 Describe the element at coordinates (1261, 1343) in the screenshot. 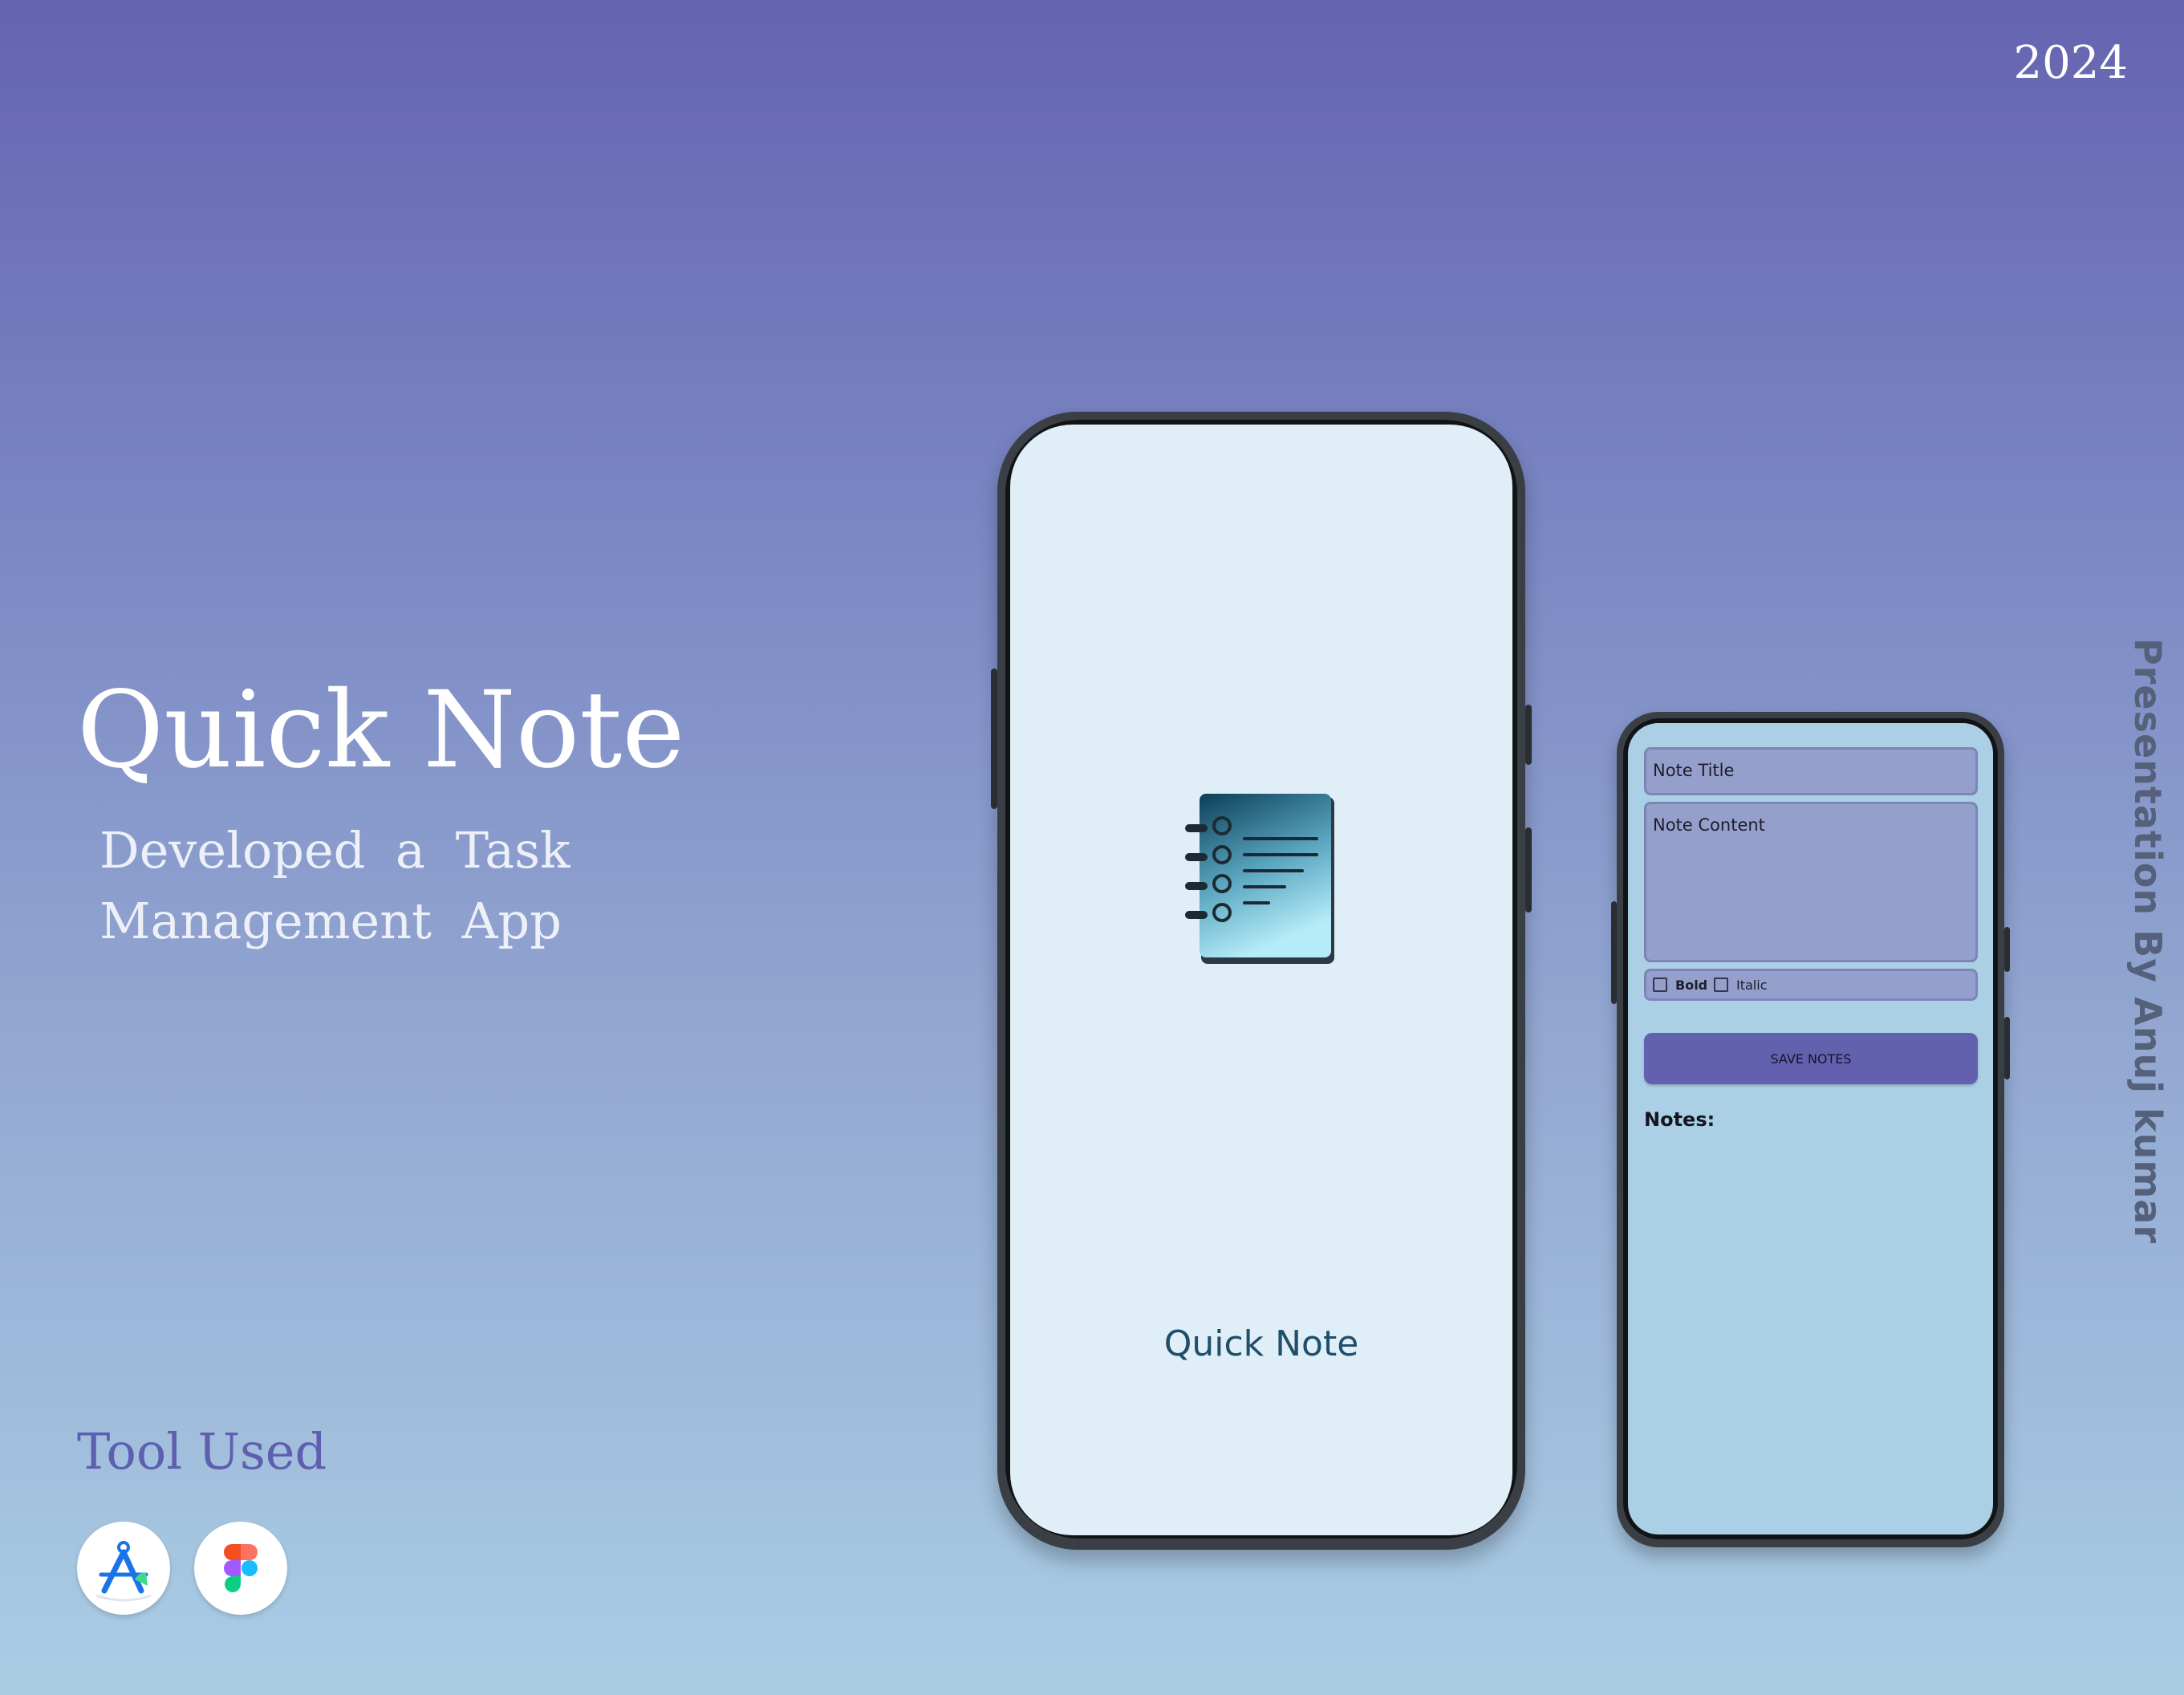

I see `splash-app-name: Quick Note` at that location.